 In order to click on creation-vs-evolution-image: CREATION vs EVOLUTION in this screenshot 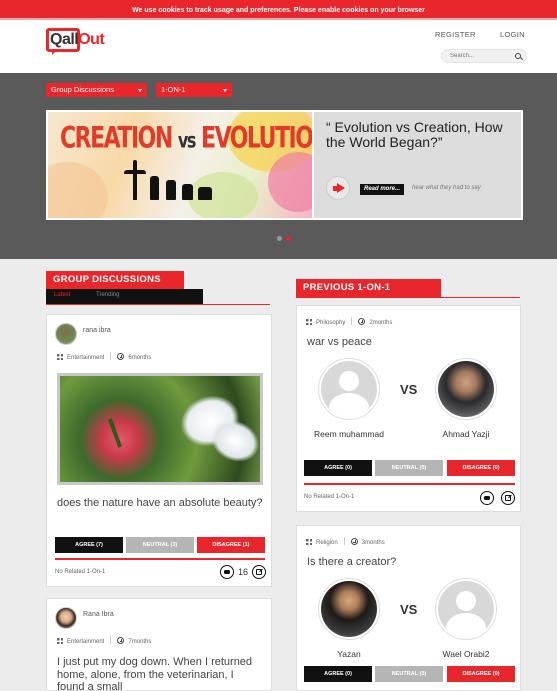, I will do `click(180, 165)`.